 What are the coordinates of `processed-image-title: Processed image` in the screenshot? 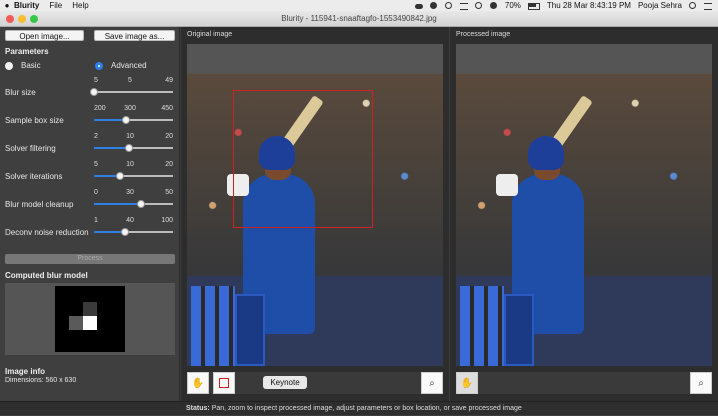 It's located at (483, 34).